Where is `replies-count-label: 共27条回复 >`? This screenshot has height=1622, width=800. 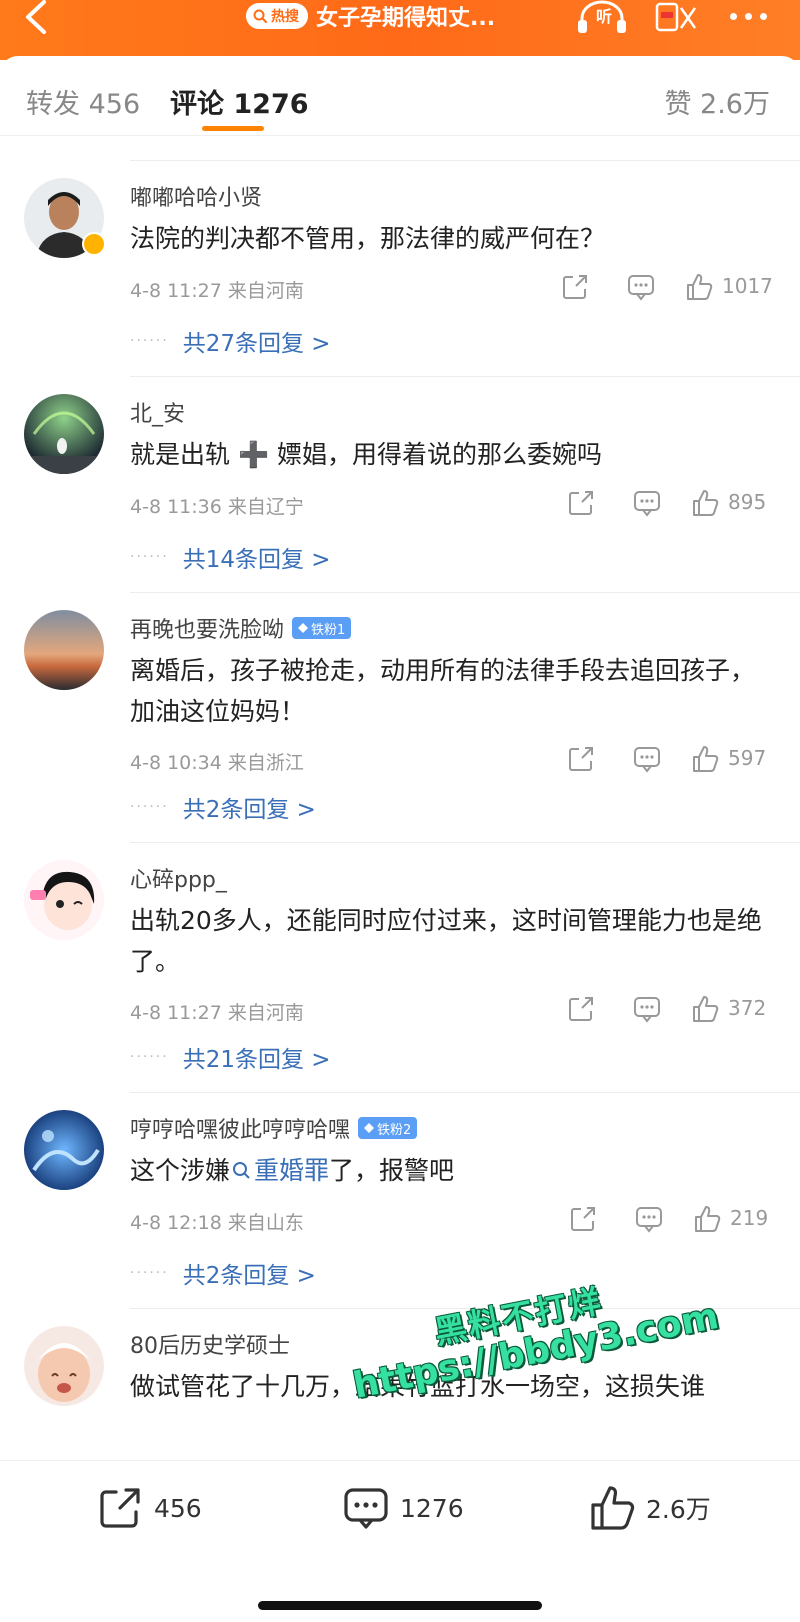 replies-count-label: 共27条回复 > is located at coordinates (256, 344).